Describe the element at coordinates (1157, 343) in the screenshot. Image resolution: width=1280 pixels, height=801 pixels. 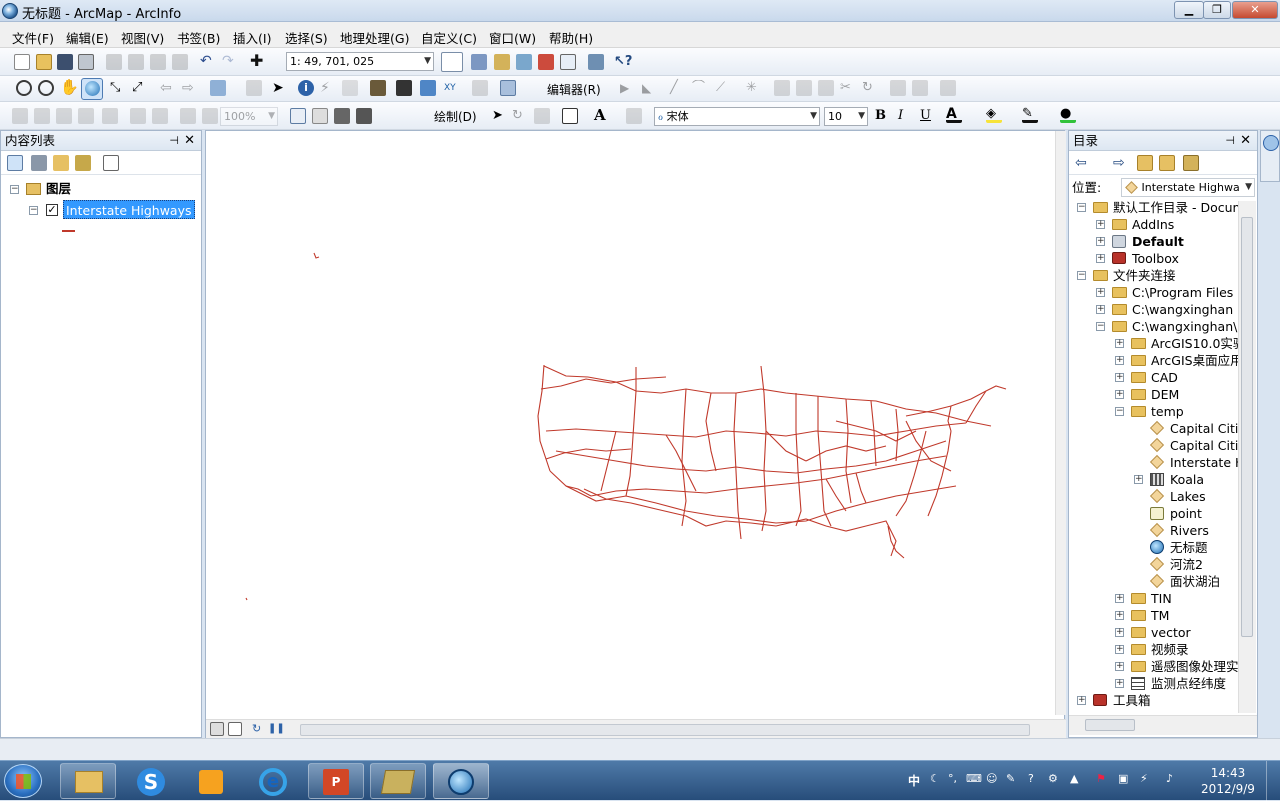
I see `catalog-item: + ArcGIS10.0实验` at that location.